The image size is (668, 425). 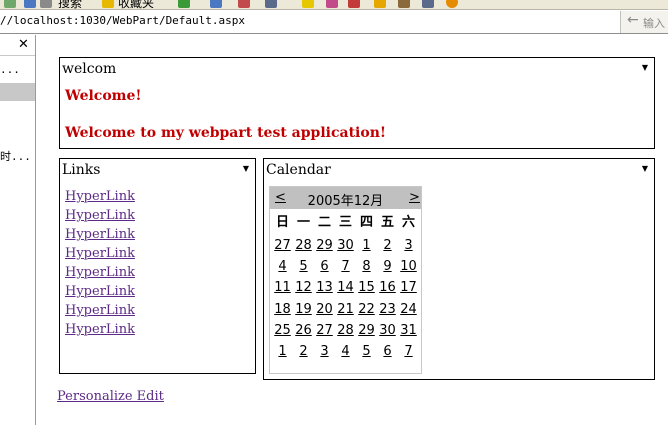 I want to click on calendar-day: 9, so click(x=387, y=266).